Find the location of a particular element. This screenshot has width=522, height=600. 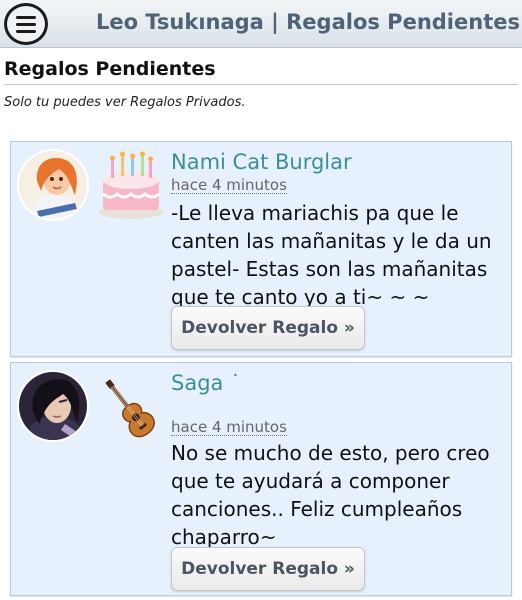

top-bar: Leo Tsukınaga | Regalos Pendientes is located at coordinates (261, 24).